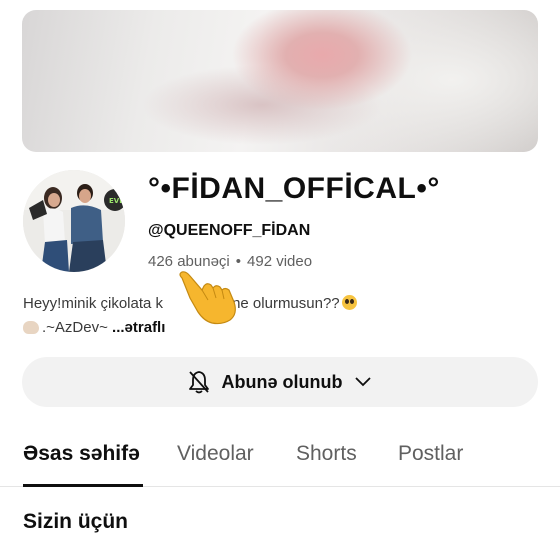 This screenshot has height=560, width=560. What do you see at coordinates (75, 521) in the screenshot?
I see `section-title: Sizin üçün` at bounding box center [75, 521].